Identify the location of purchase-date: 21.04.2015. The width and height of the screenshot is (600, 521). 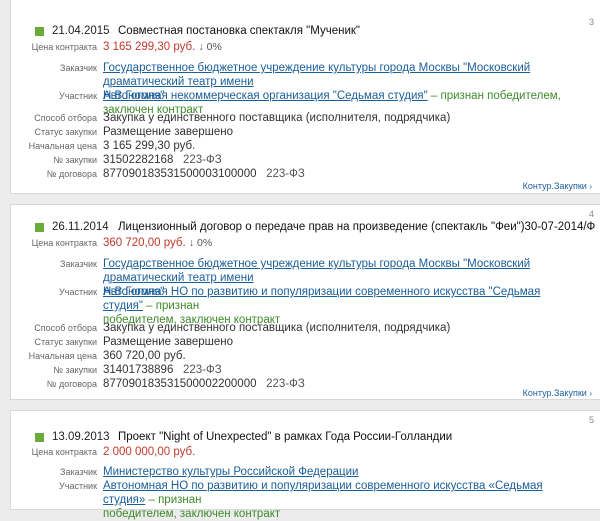
(81, 31).